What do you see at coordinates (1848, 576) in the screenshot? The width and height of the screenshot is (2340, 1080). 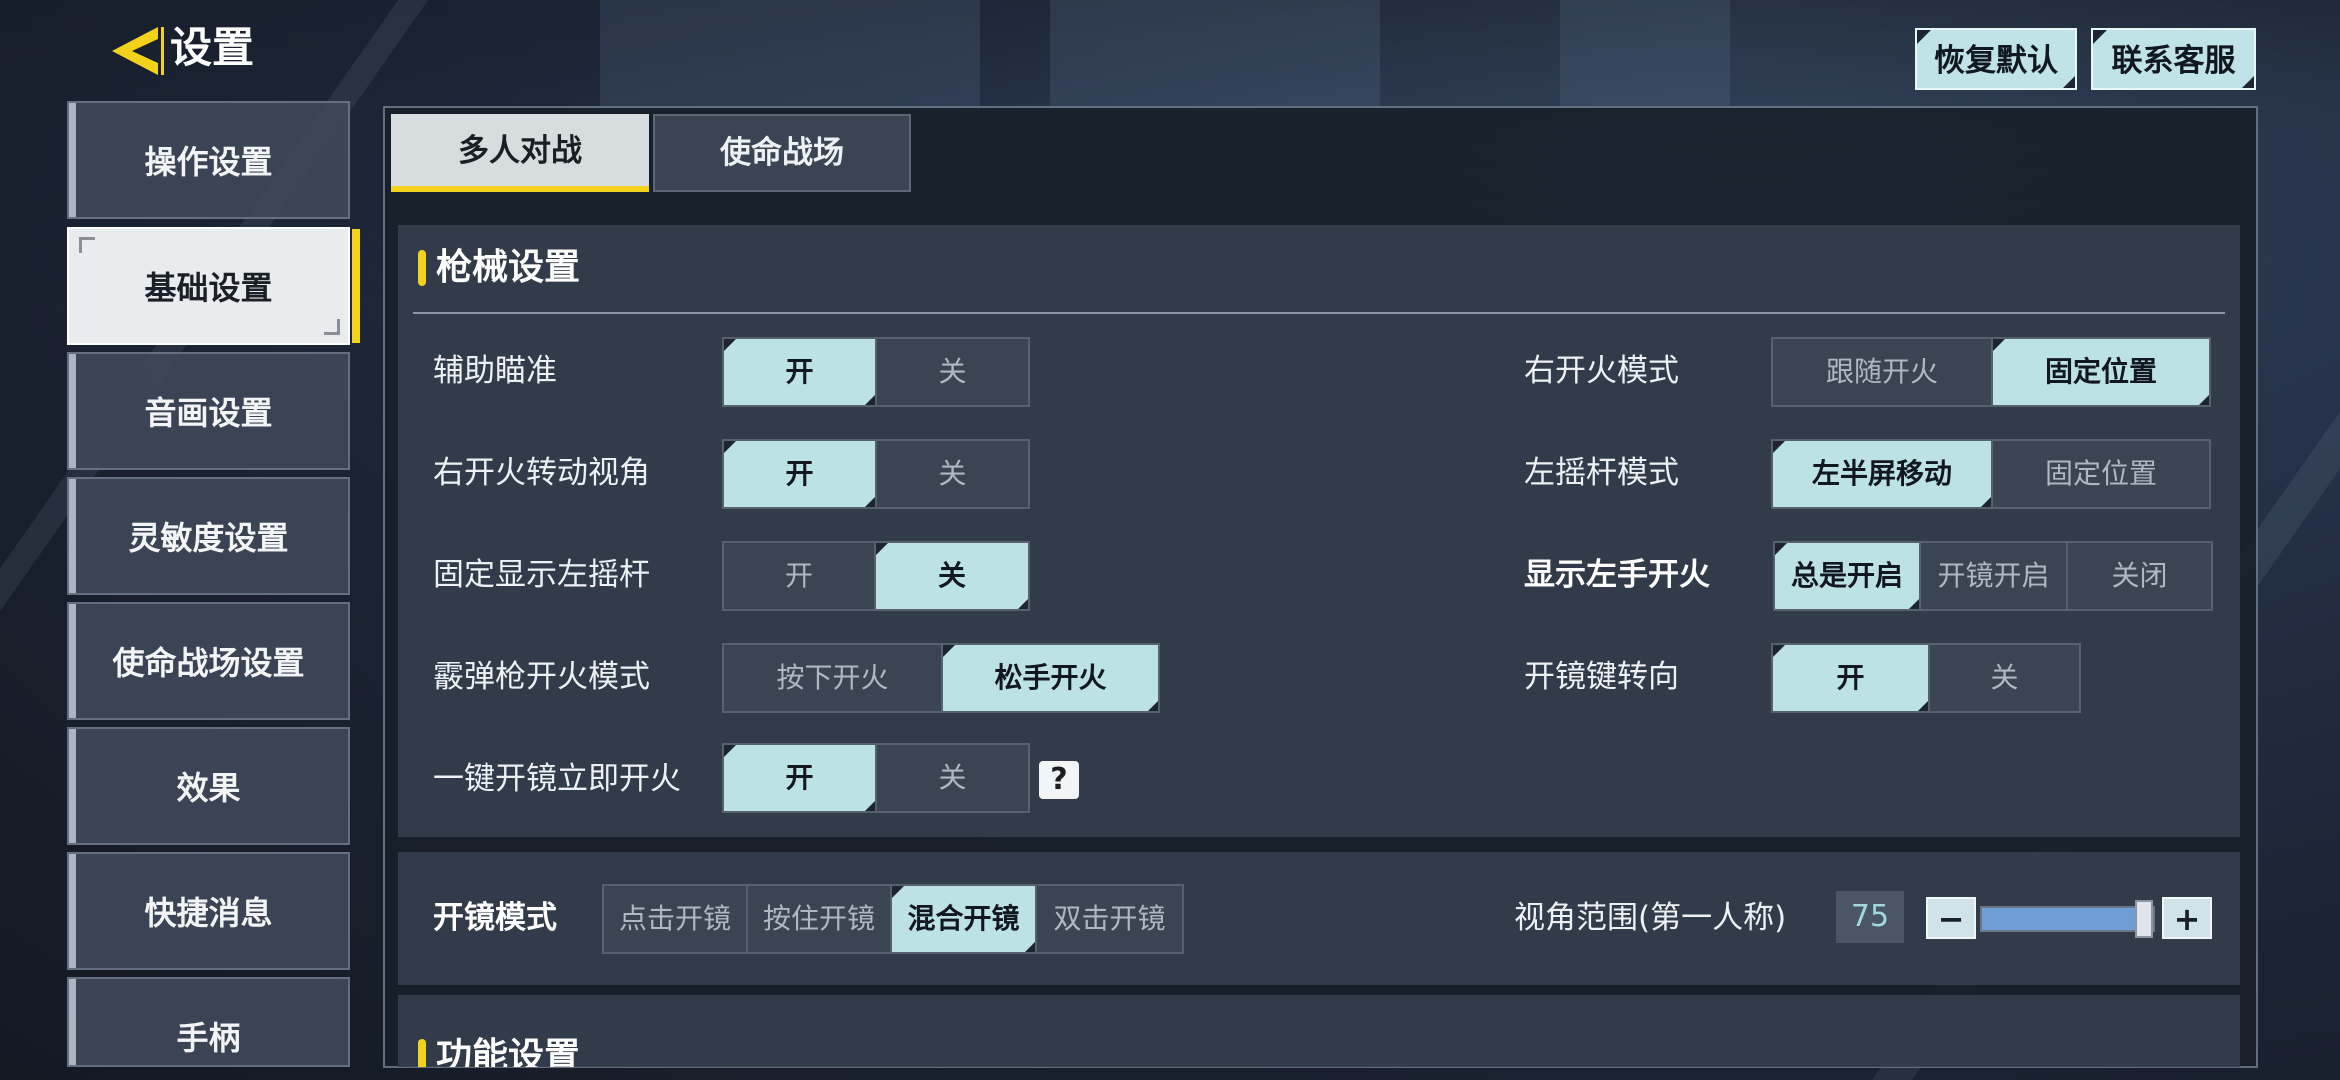 I see `option-always-on: 总是开启` at bounding box center [1848, 576].